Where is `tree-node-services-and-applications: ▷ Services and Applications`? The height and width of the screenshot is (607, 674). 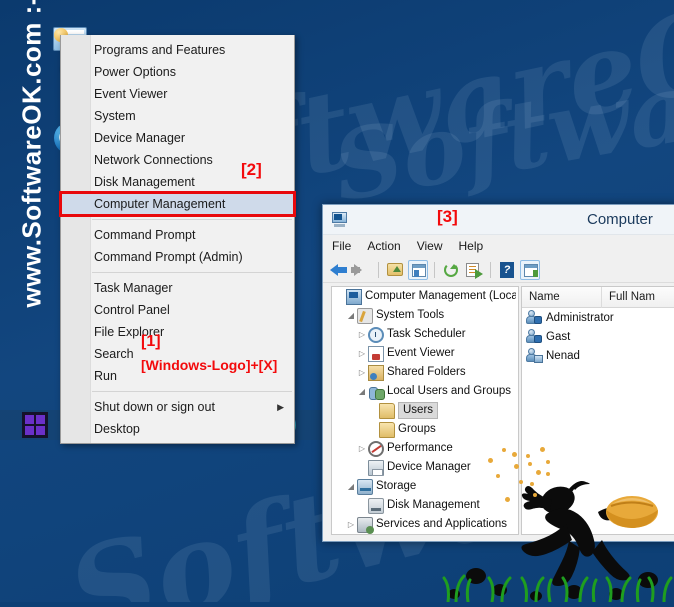 tree-node-services-and-applications: ▷ Services and Applications is located at coordinates (425, 524).